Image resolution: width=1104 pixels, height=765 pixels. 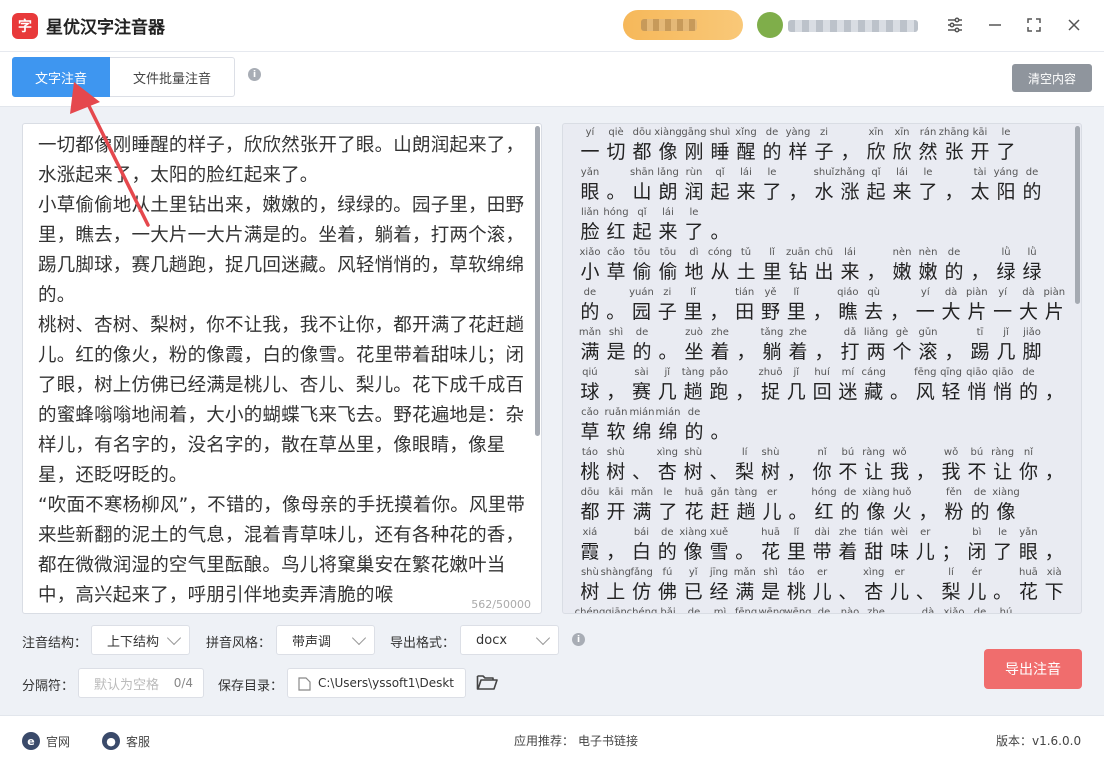 What do you see at coordinates (667, 592) in the screenshot?
I see `hanzi-text: 佛` at bounding box center [667, 592].